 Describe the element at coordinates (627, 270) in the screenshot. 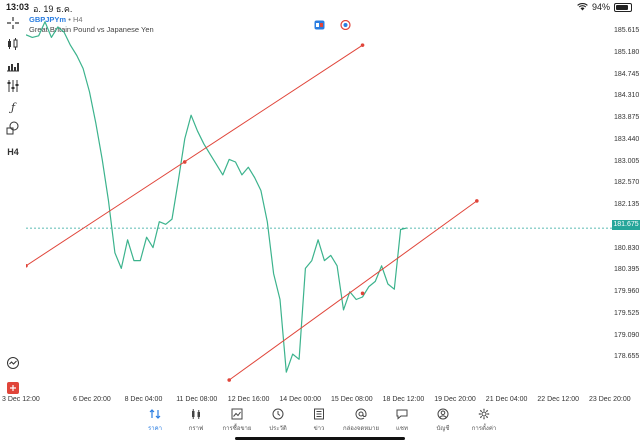

I see `price-axis-label: 180.395` at that location.